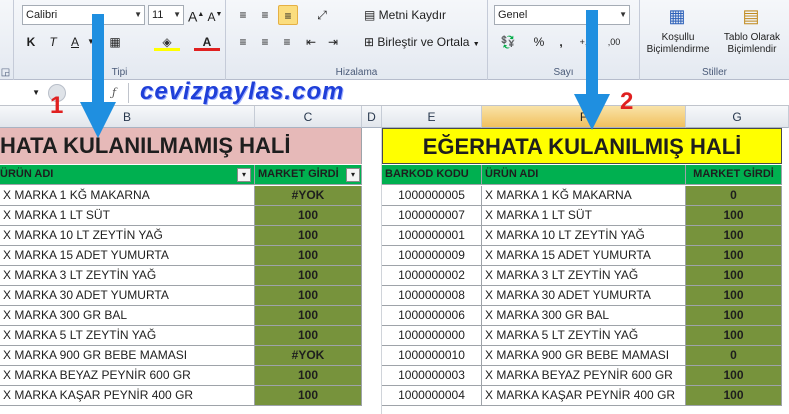  What do you see at coordinates (181, 146) in the screenshot?
I see `left-title: HATA KULANILMAMIŞ HALİ` at bounding box center [181, 146].